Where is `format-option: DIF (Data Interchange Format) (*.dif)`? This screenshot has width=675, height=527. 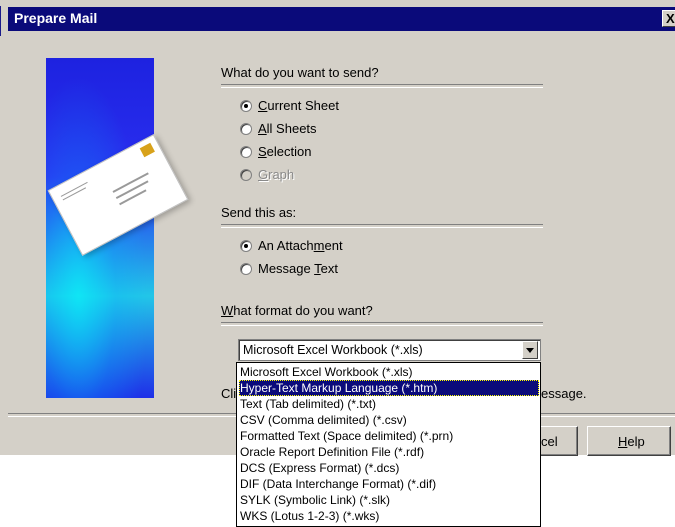
format-option: DIF (Data Interchange Format) (*.dif) is located at coordinates (389, 484).